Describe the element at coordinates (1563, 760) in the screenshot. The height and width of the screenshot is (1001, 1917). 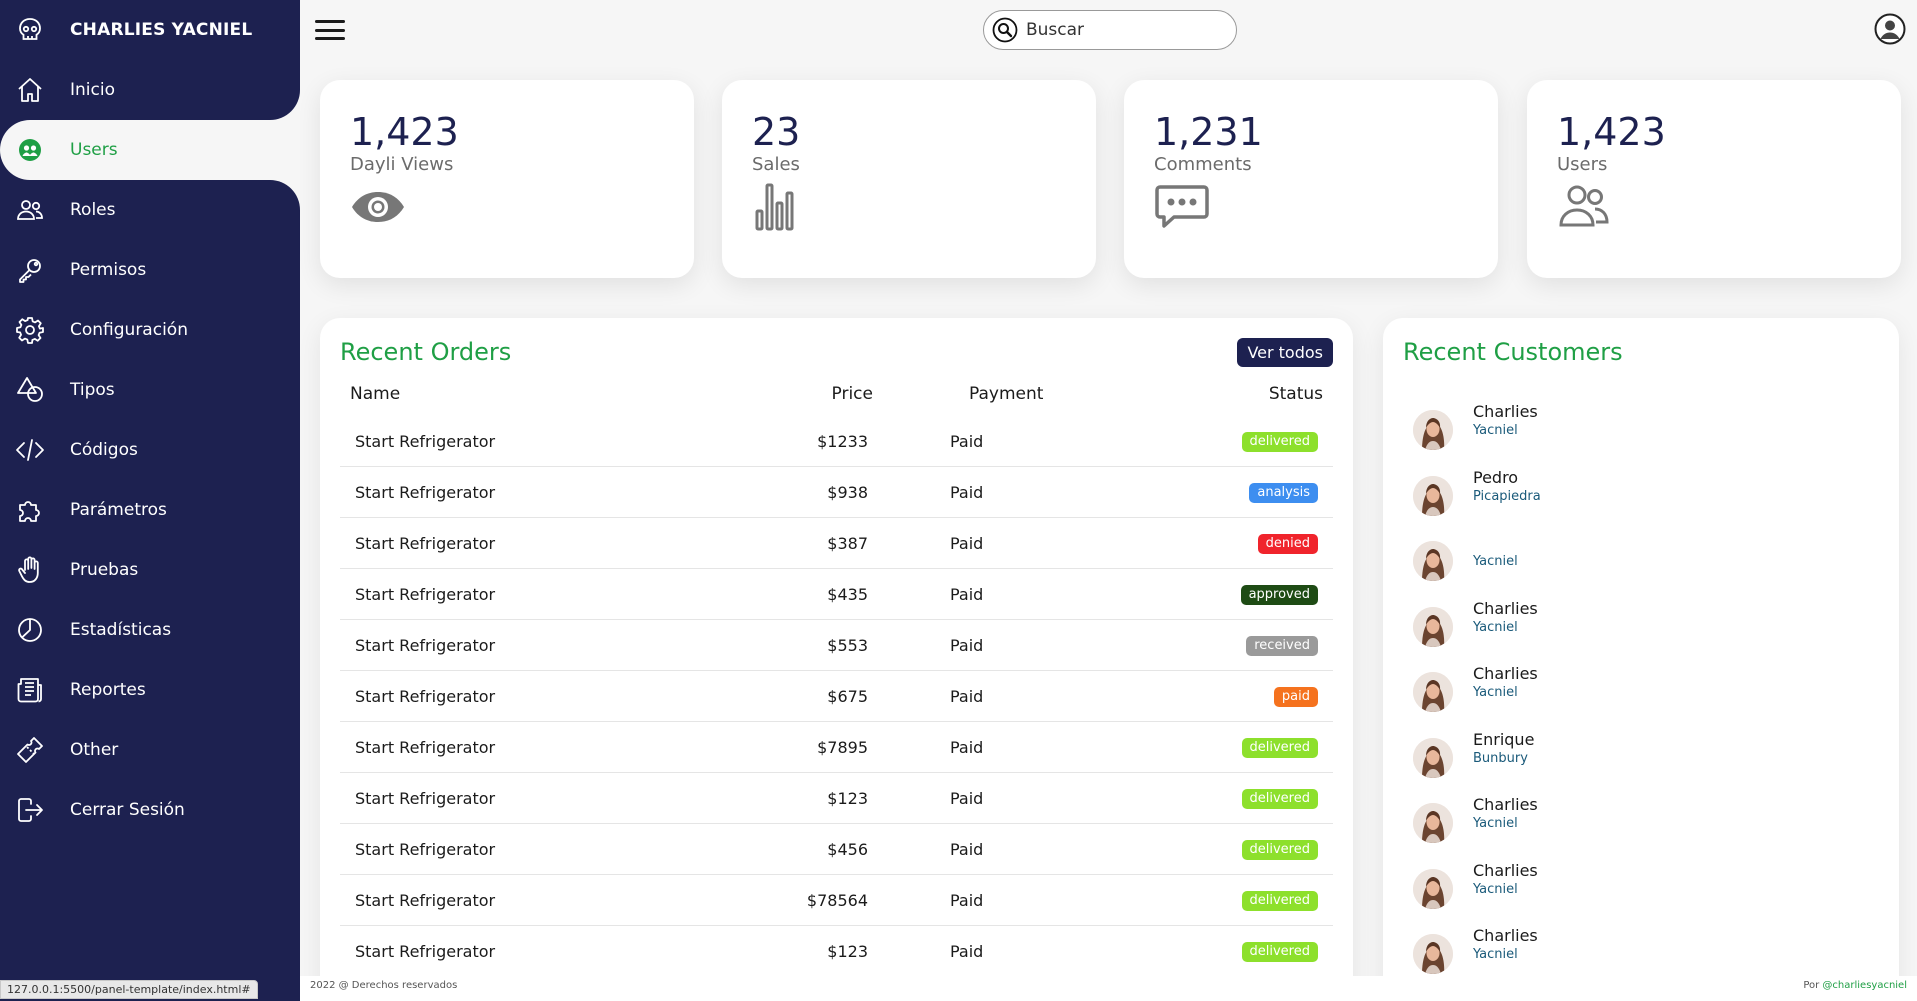
I see `customer-item: Enrique Bunbury` at that location.